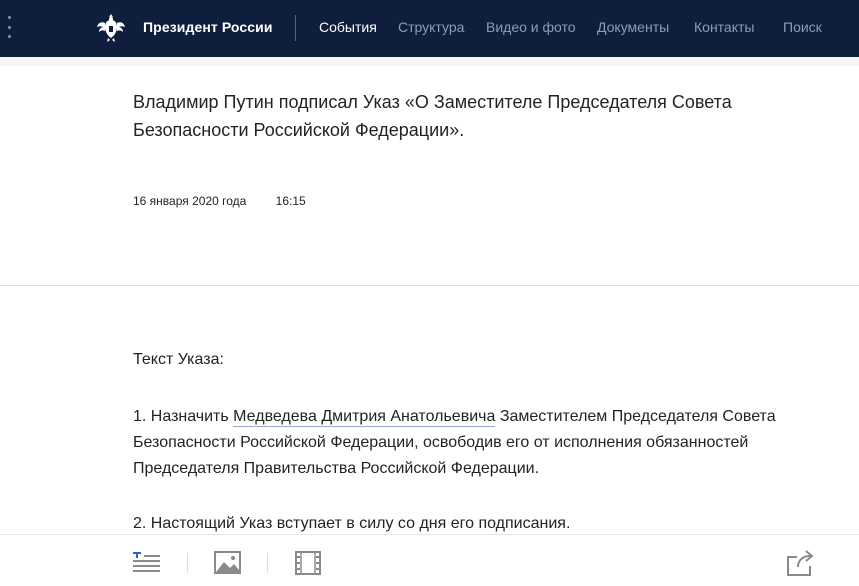 This screenshot has width=859, height=586. I want to click on more-menu-icon, so click(9, 27).